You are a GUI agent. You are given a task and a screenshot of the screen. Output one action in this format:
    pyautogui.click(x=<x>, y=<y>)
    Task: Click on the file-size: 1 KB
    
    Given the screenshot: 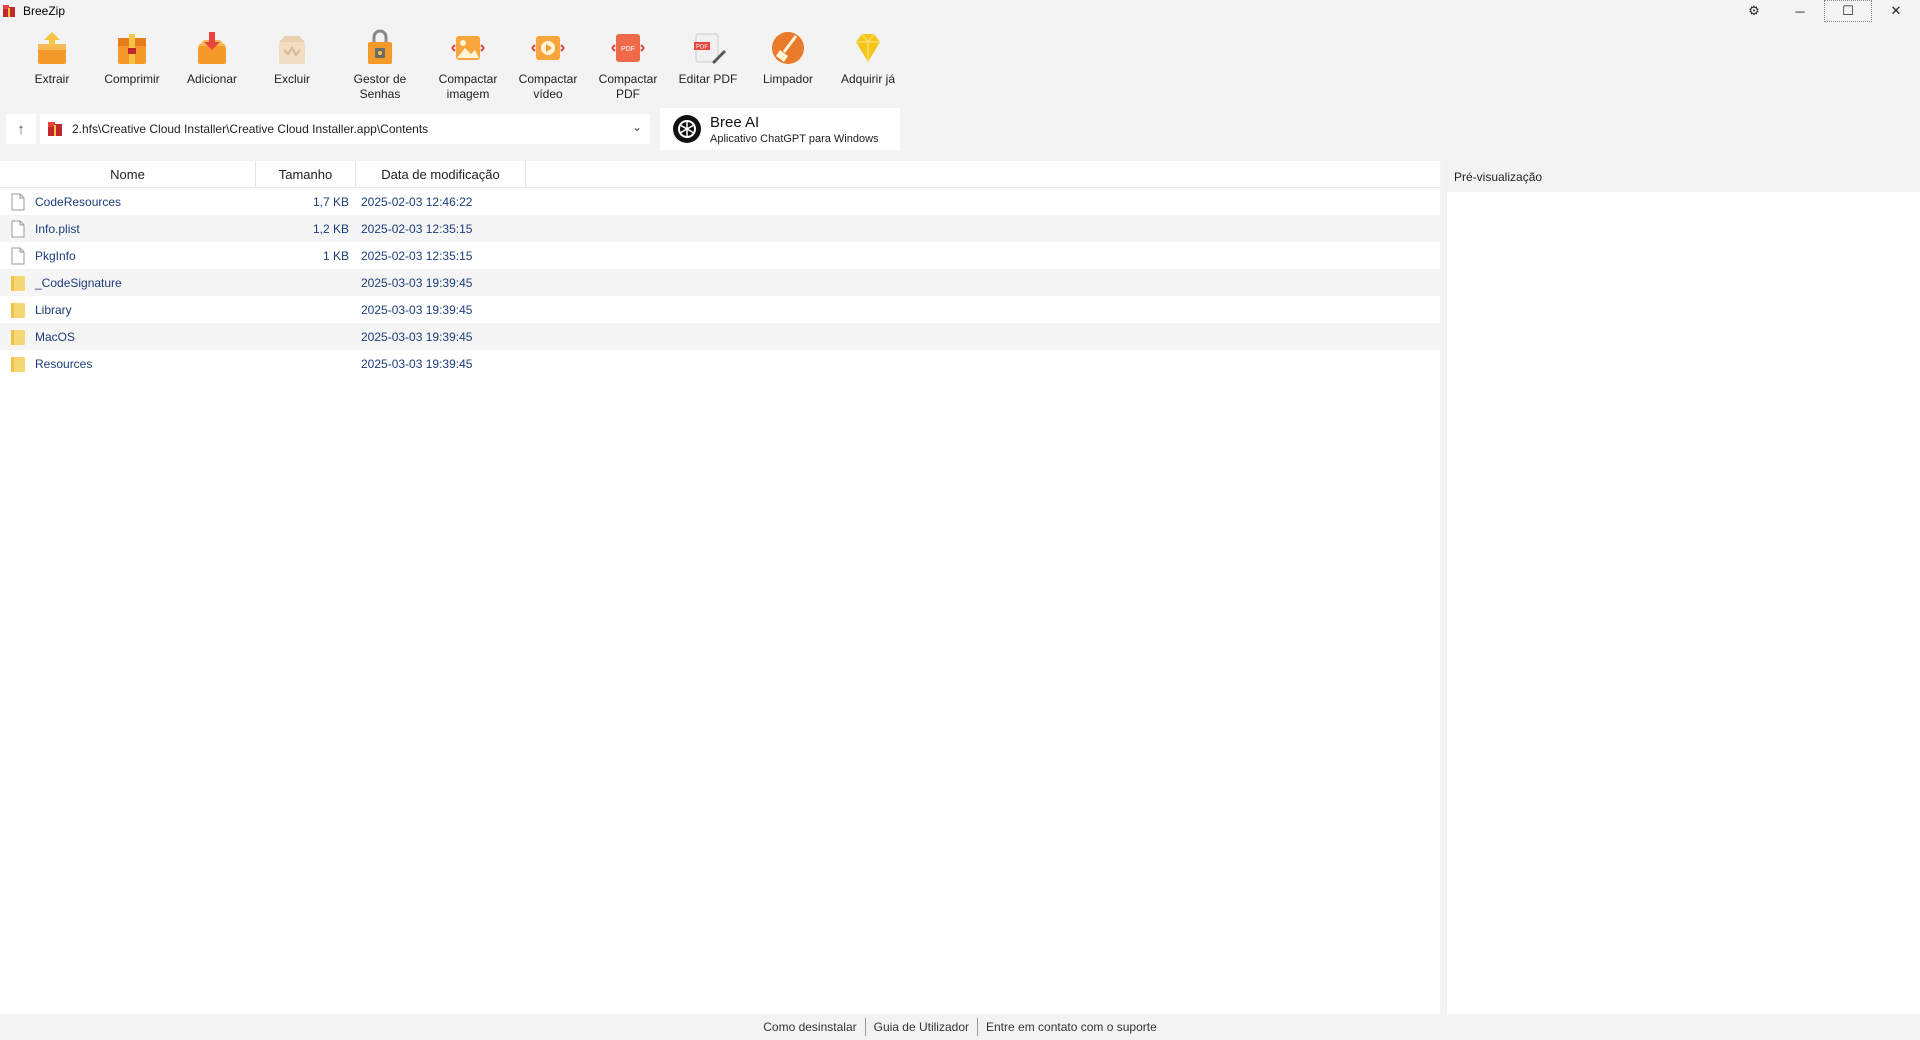 What is the action you would take?
    pyautogui.click(x=335, y=255)
    